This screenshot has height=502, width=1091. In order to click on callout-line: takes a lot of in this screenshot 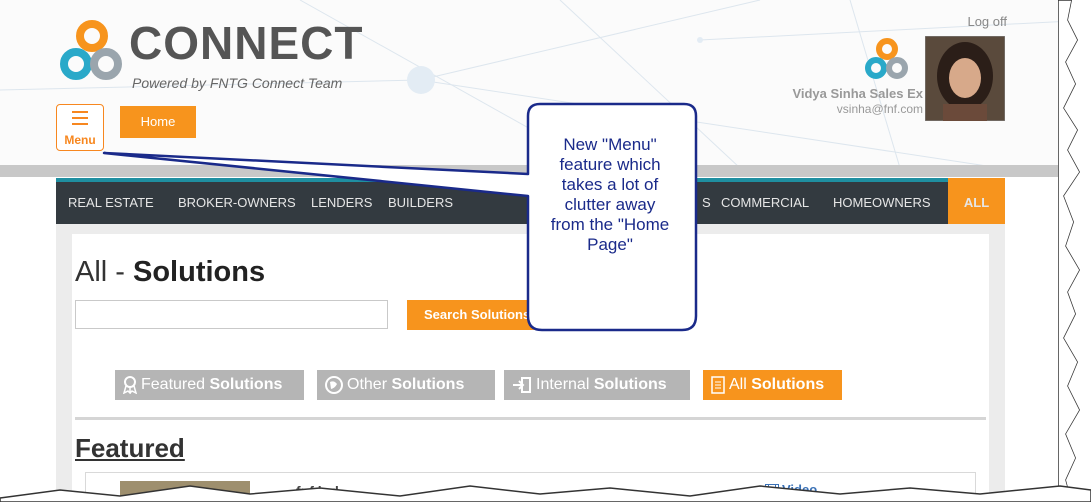, I will do `click(610, 184)`.